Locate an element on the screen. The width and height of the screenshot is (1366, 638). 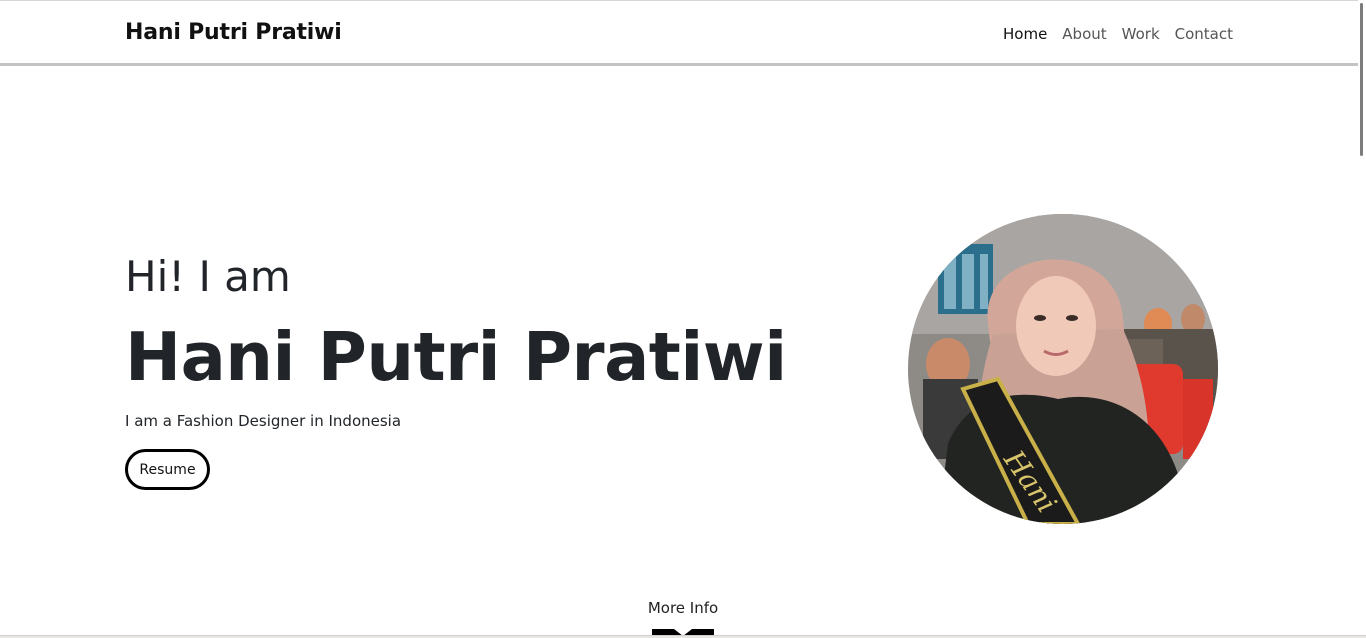
page-scrollbar is located at coordinates (1362, 319).